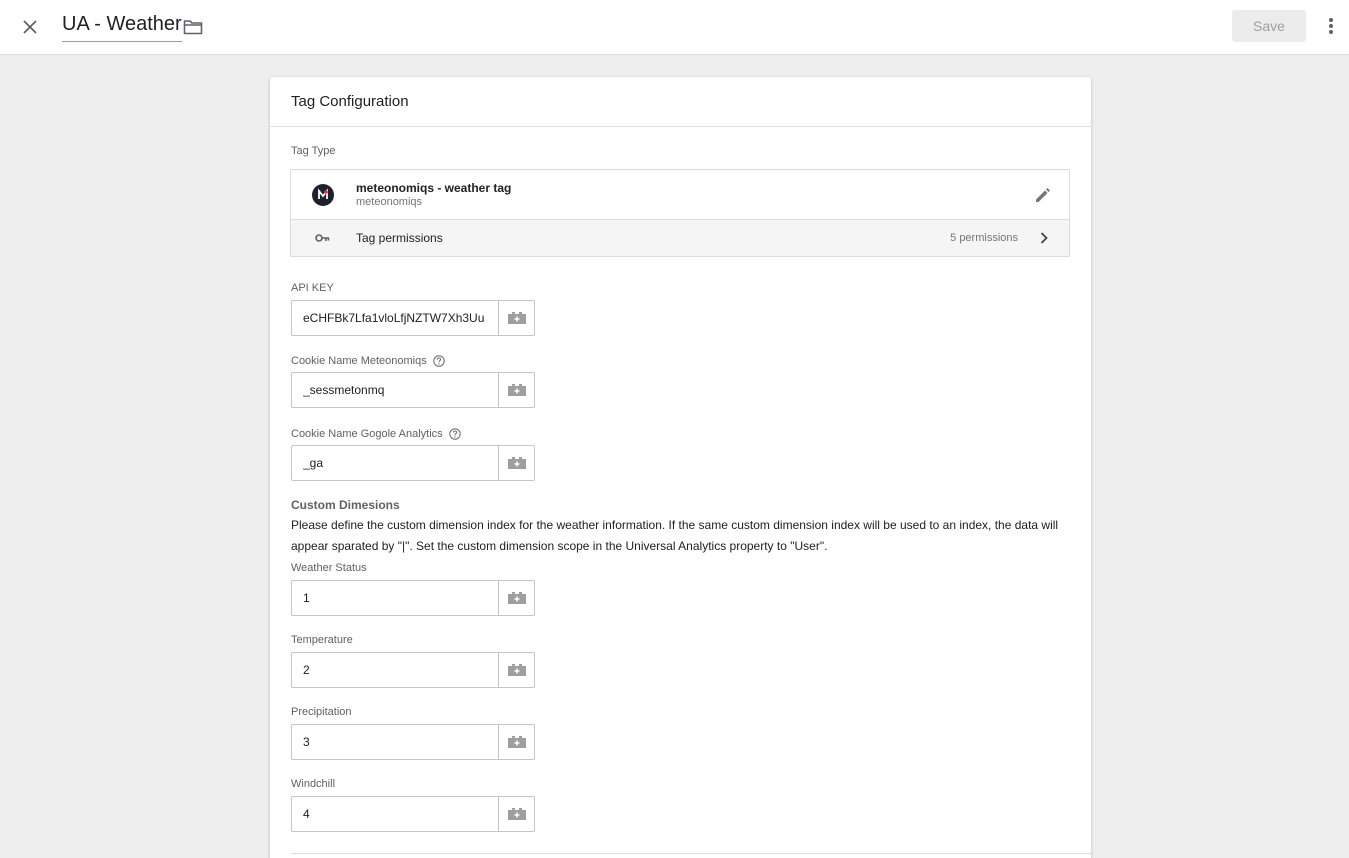 This screenshot has width=1349, height=858. Describe the element at coordinates (193, 27) in the screenshot. I see `folder-icon` at that location.